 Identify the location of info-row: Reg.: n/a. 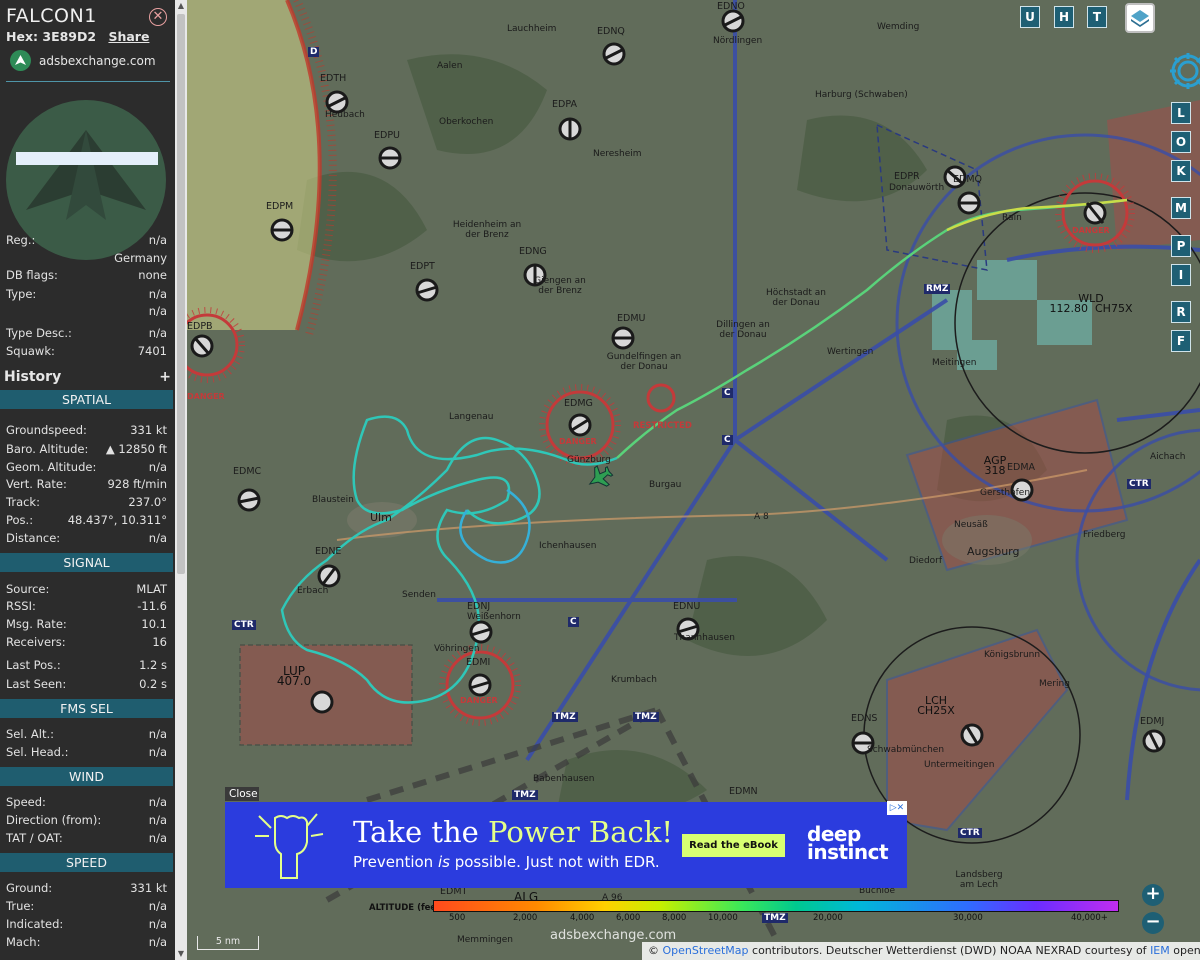
(86, 240).